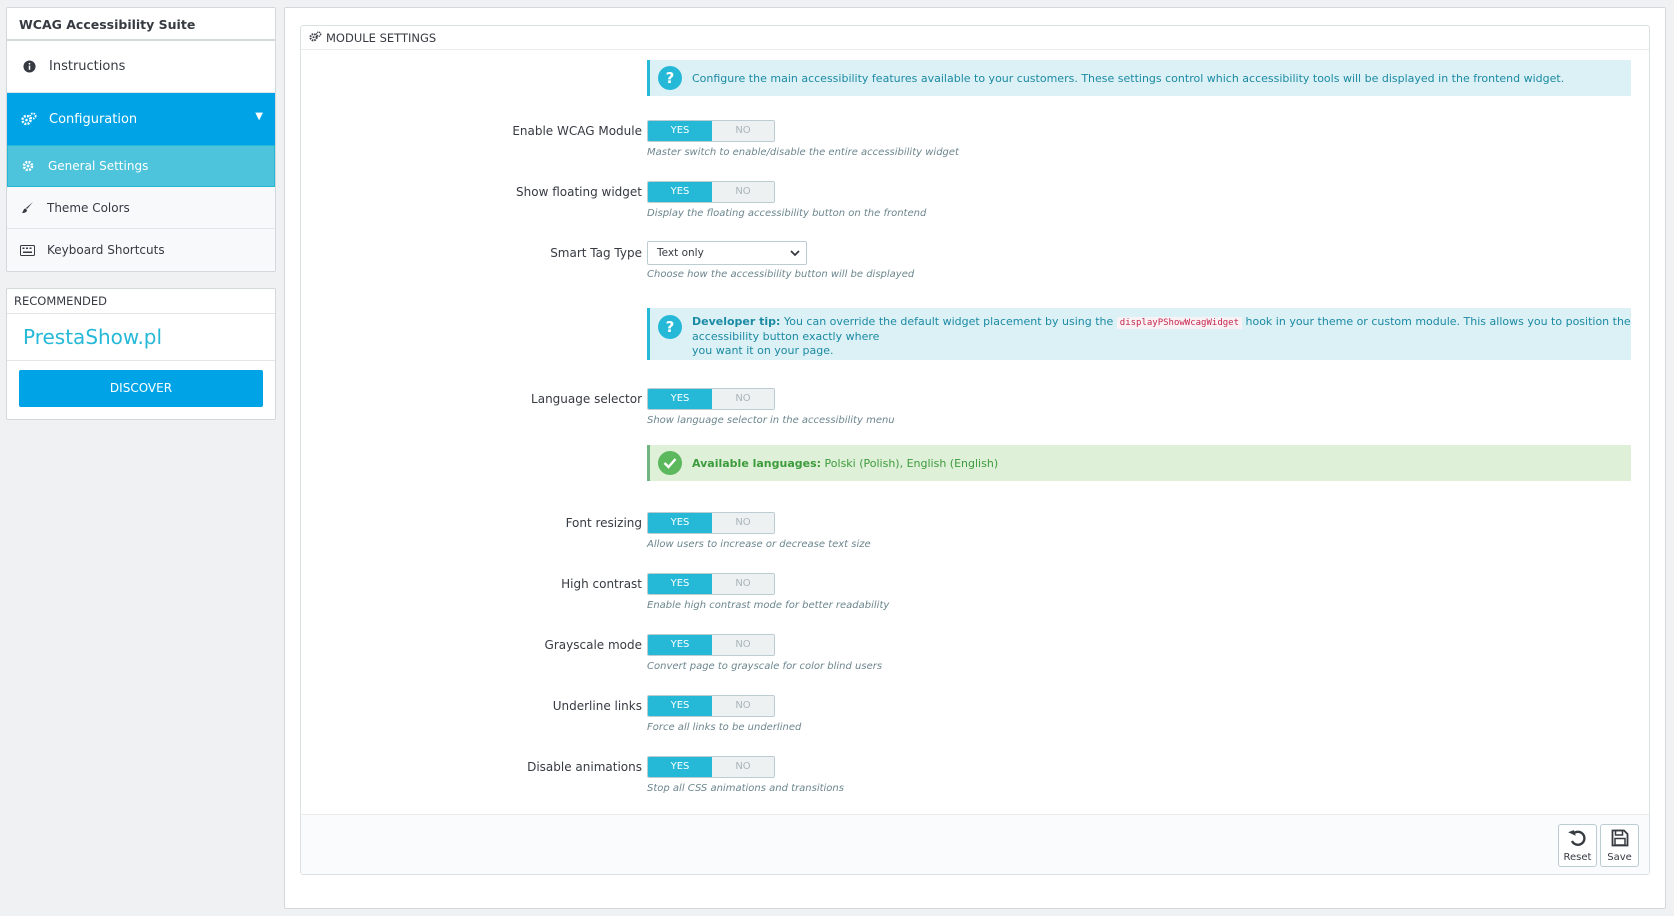 The image size is (1674, 916). What do you see at coordinates (141, 67) in the screenshot?
I see `sidebar-item-instructions: Instructions` at bounding box center [141, 67].